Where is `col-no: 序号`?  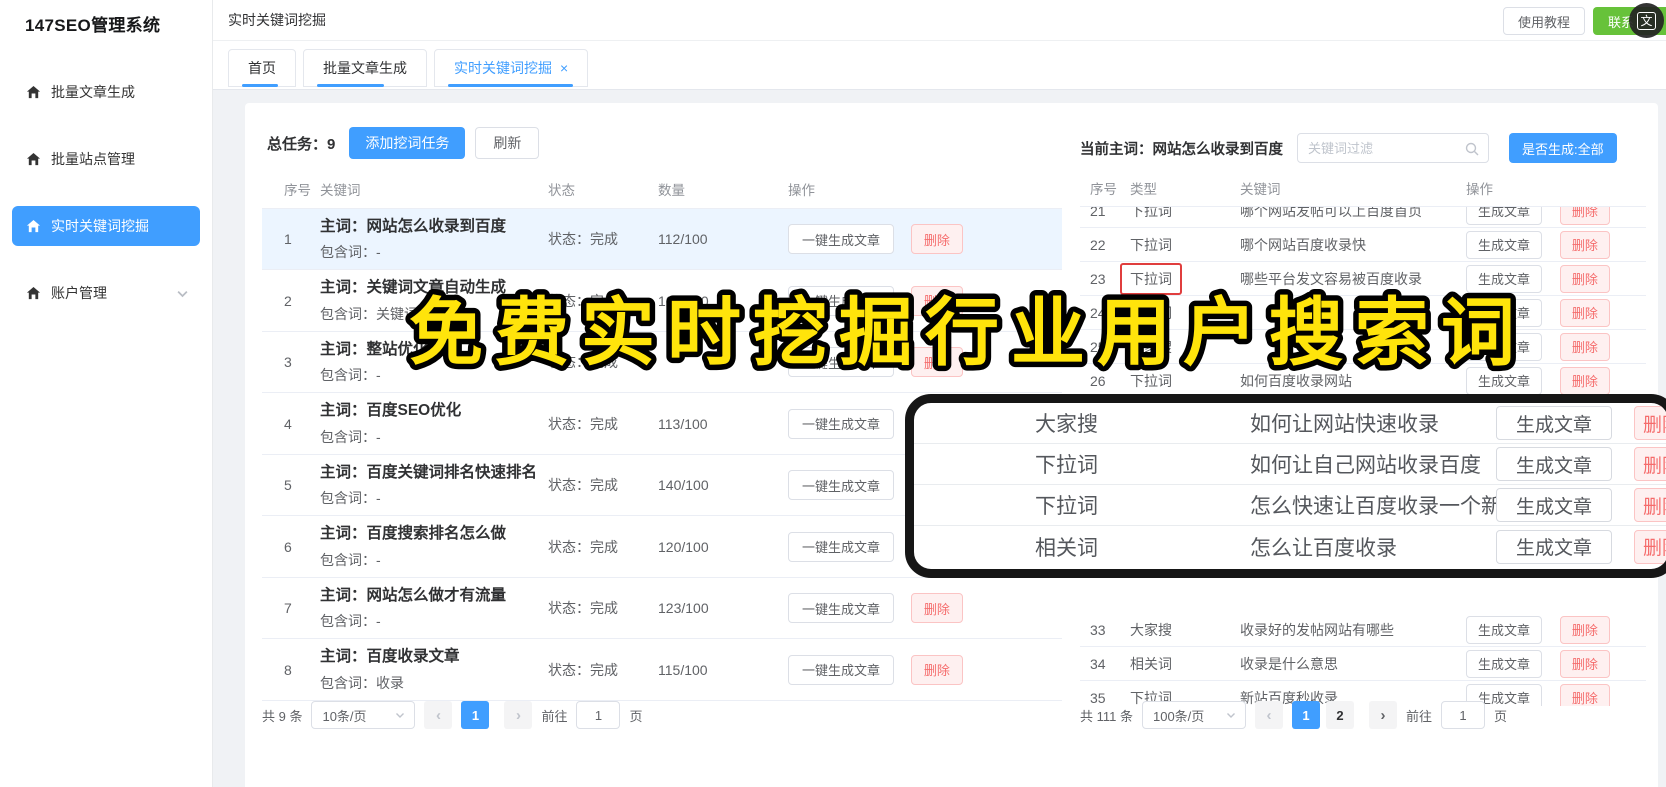
col-no: 序号 is located at coordinates (1103, 189).